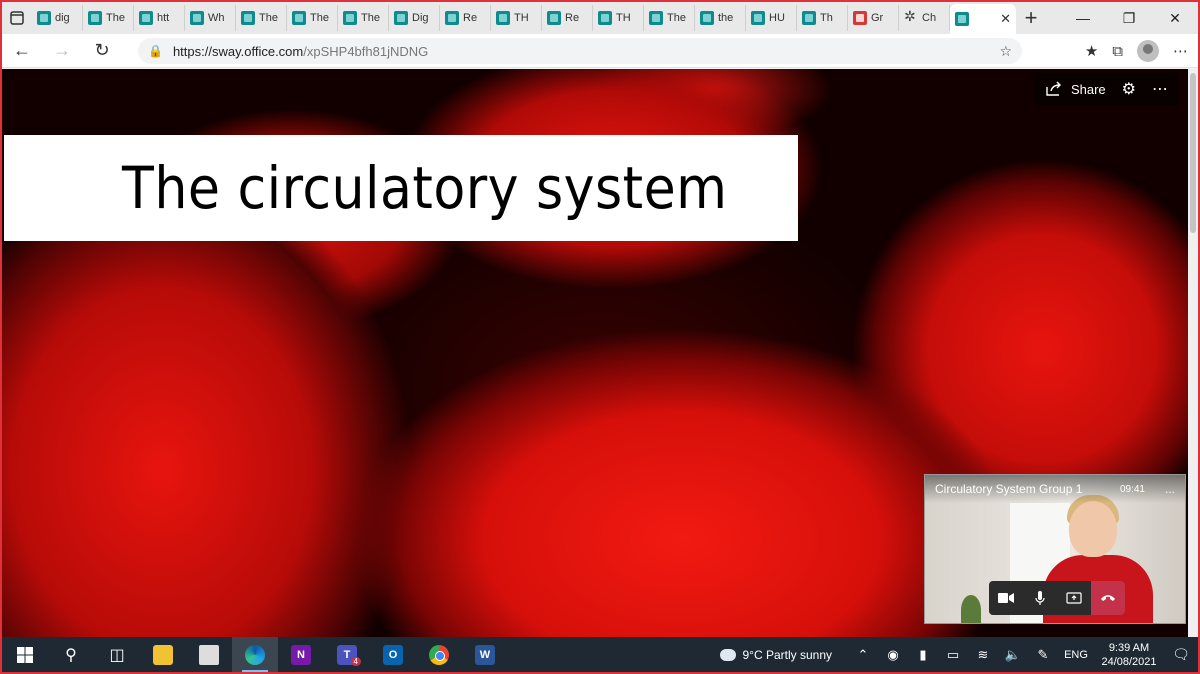 This screenshot has height=674, width=1200. I want to click on sway-toolbar: Share ⚙ ⋯, so click(1106, 89).